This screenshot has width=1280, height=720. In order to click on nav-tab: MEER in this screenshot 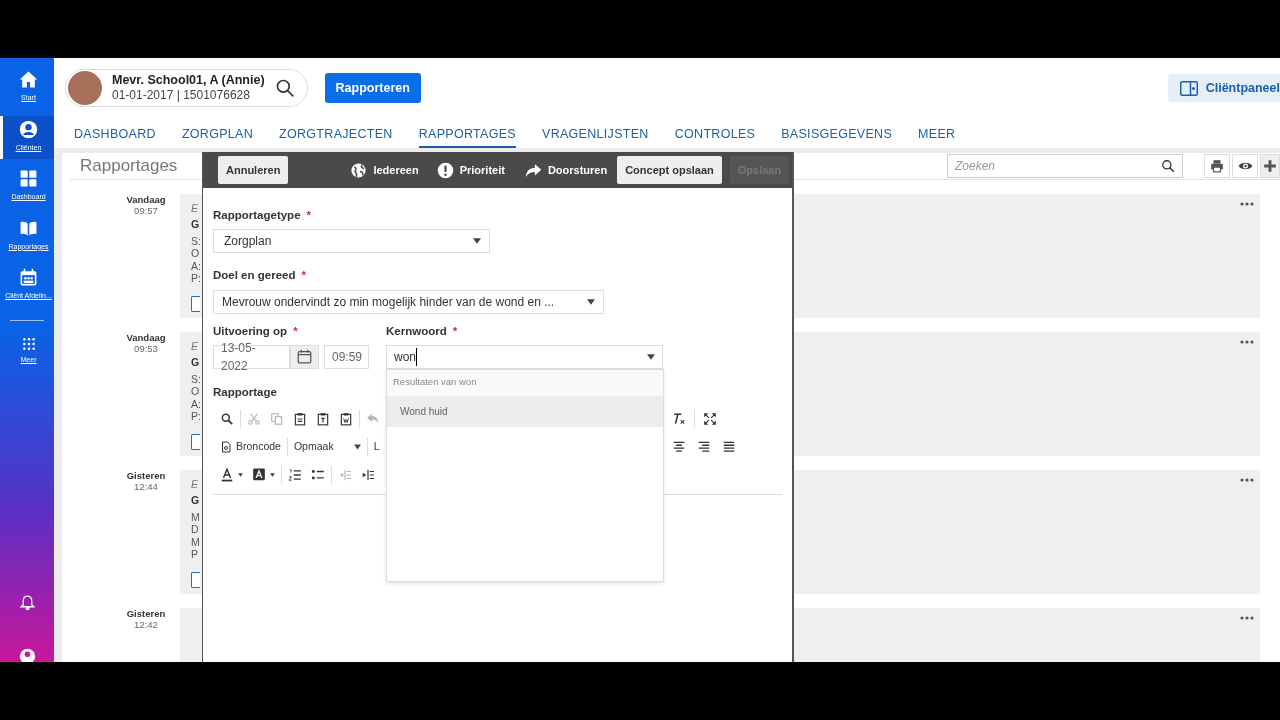, I will do `click(937, 133)`.